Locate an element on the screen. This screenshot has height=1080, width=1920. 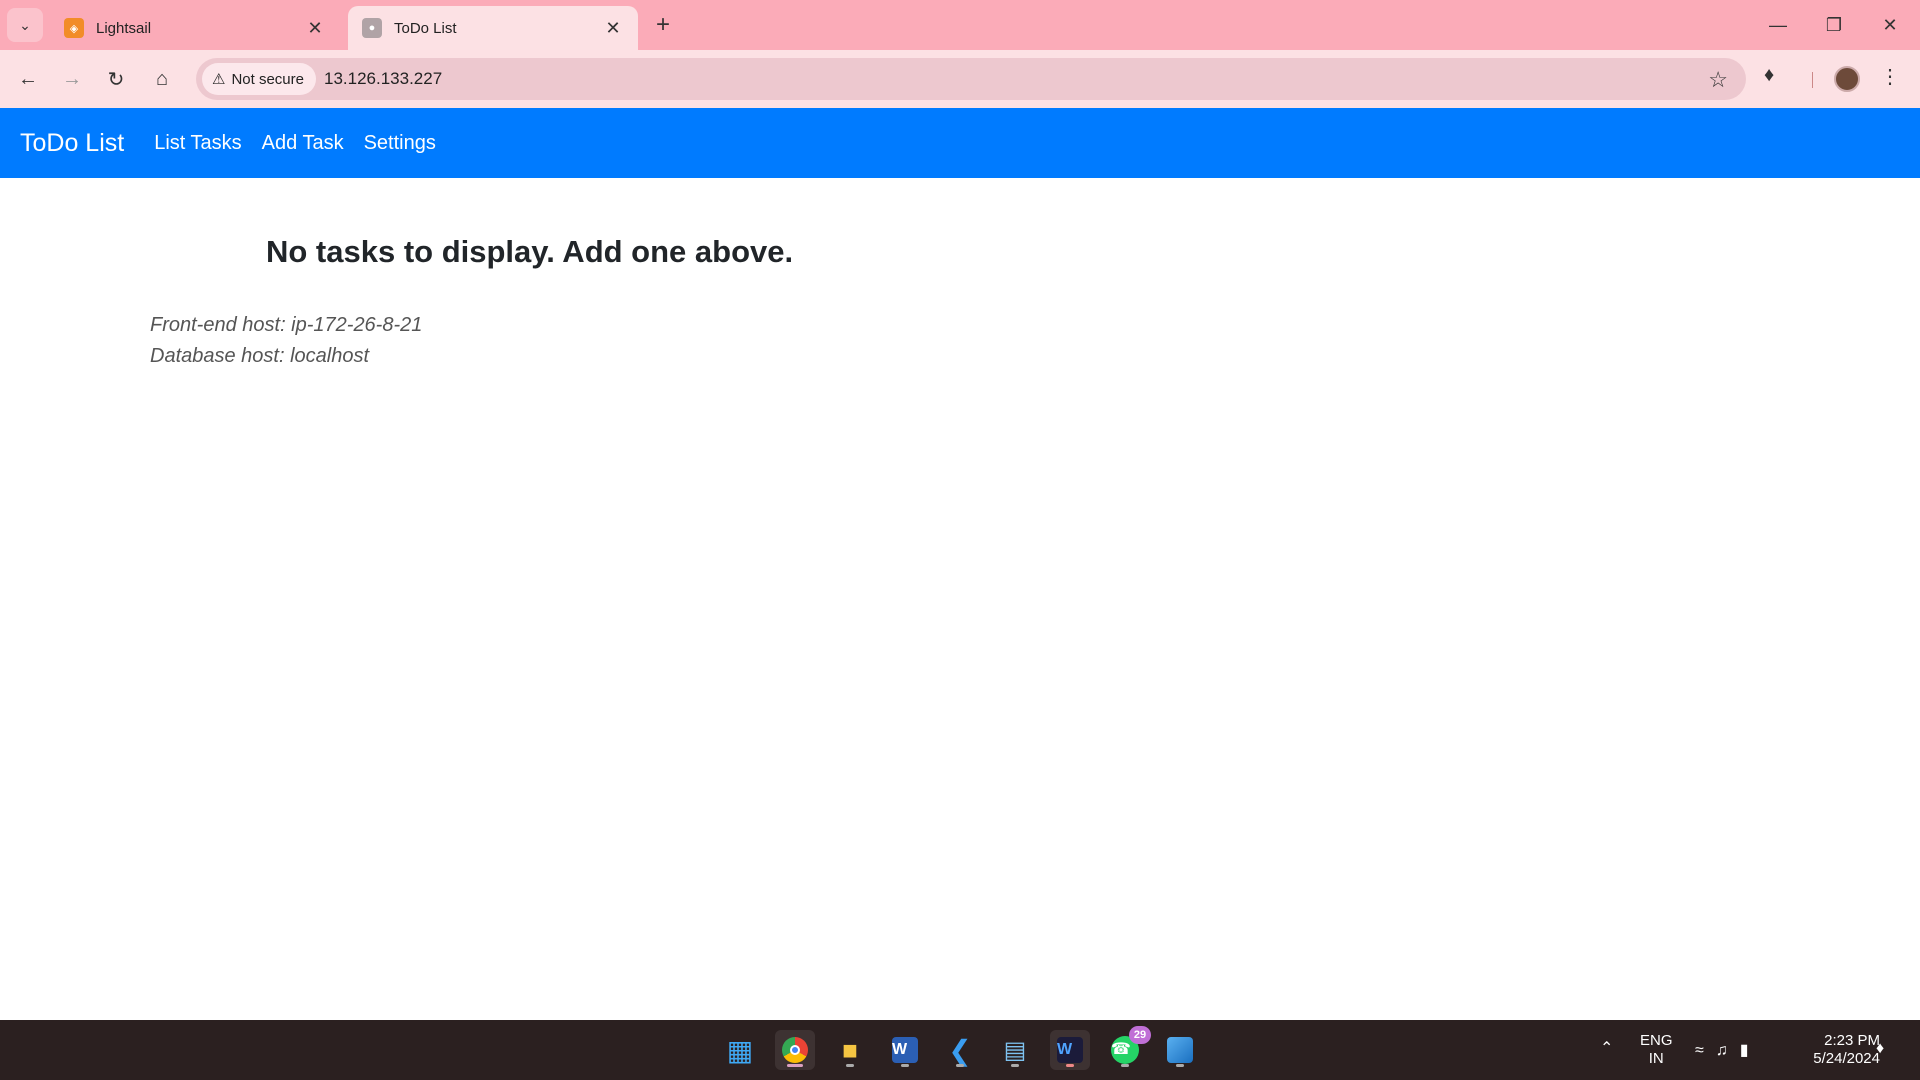
volume-icon: ♫ is located at coordinates (1728, 1050).